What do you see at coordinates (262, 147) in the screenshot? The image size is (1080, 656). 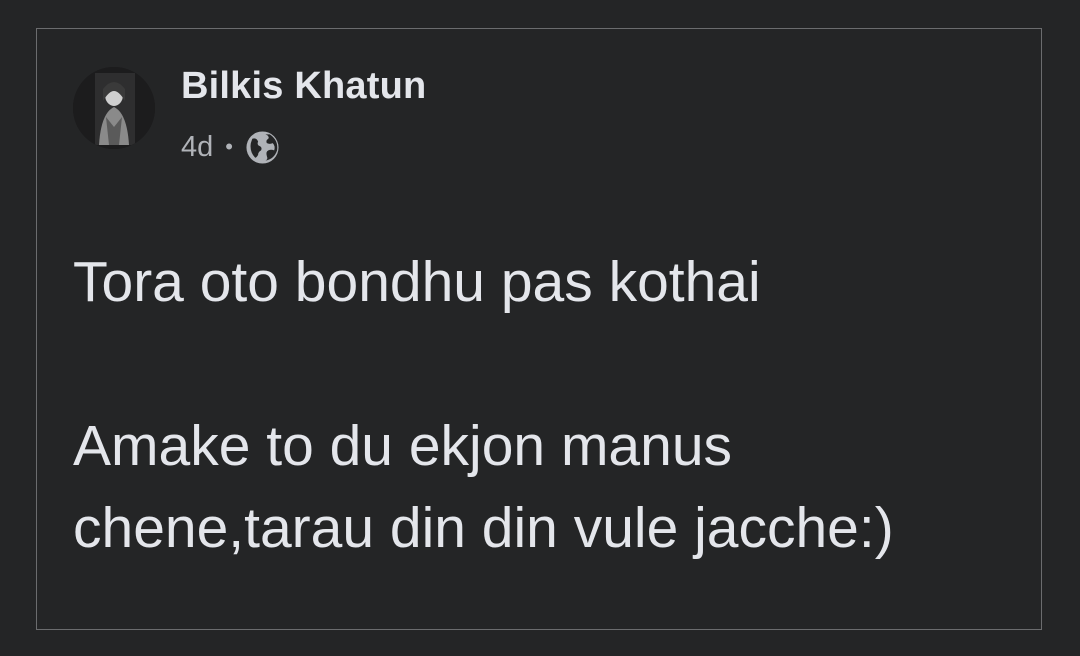 I see `globe-icon` at bounding box center [262, 147].